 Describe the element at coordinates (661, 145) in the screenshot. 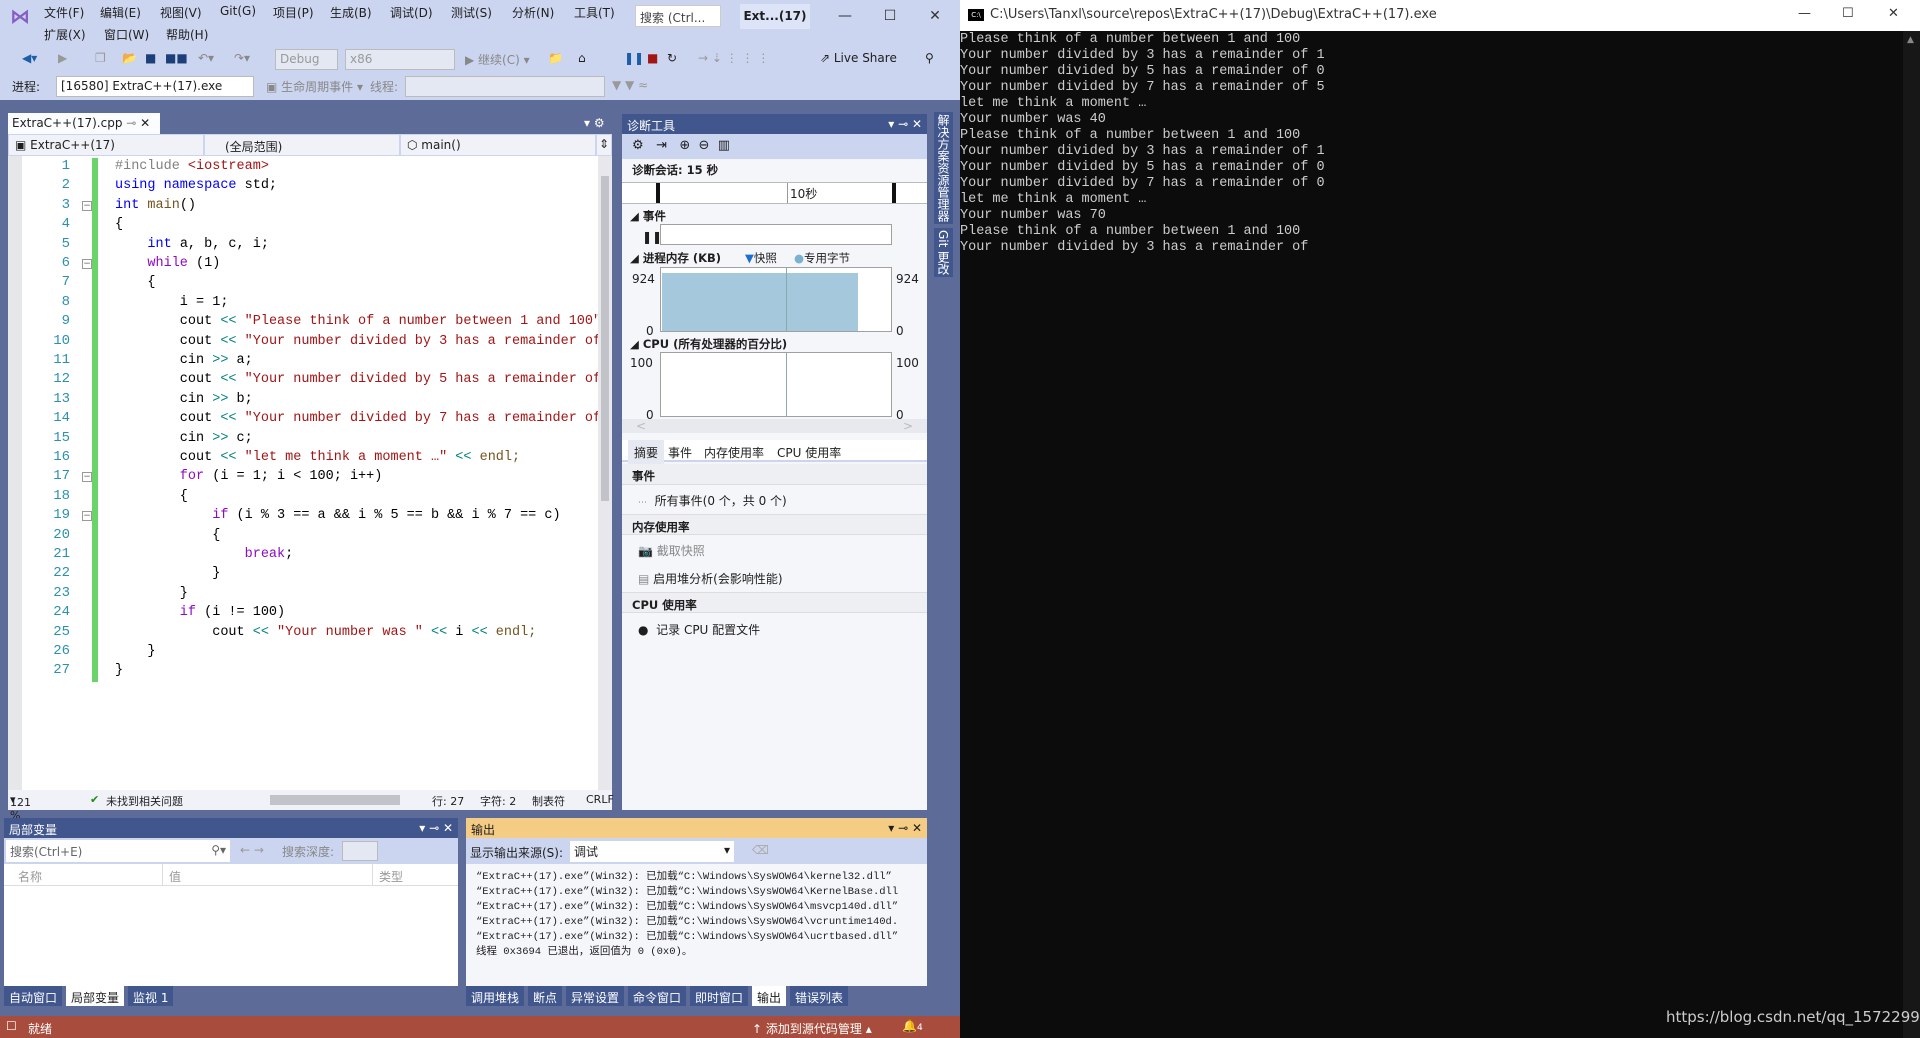

I see `export-icon: ⇥` at that location.